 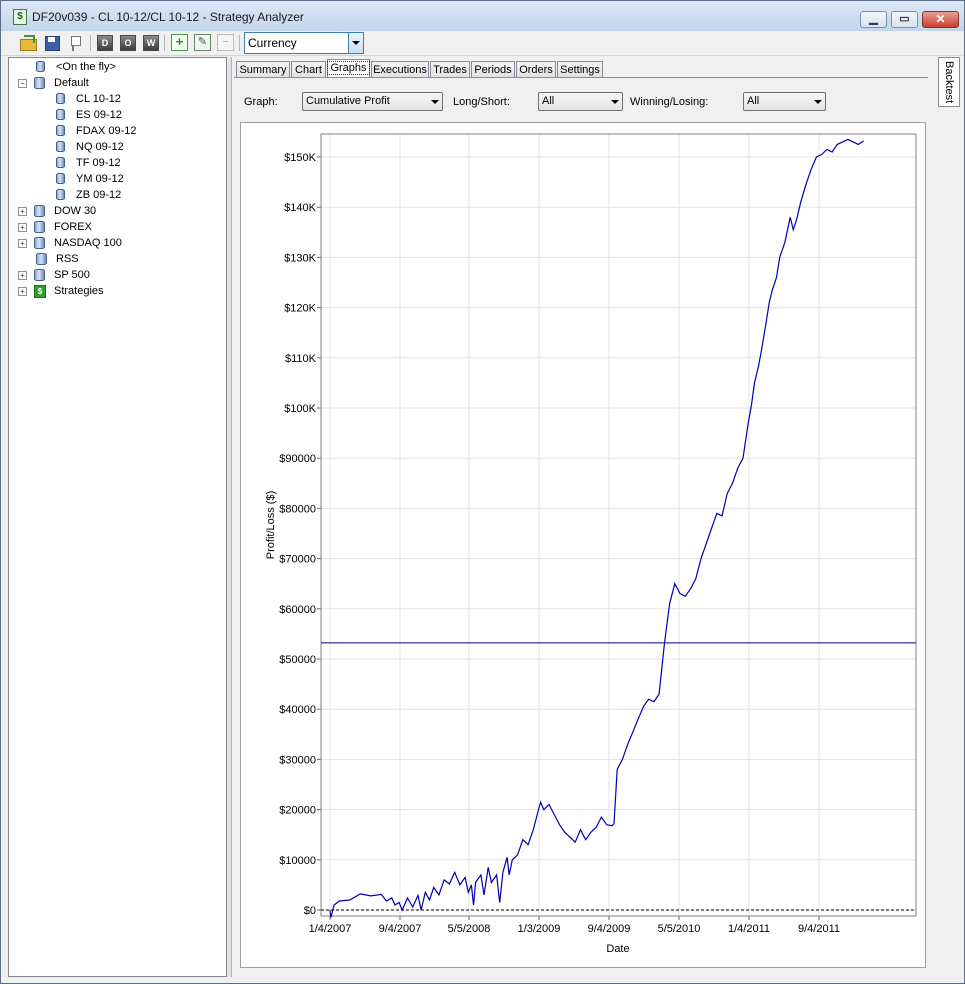 I want to click on w-button: W, so click(x=151, y=43).